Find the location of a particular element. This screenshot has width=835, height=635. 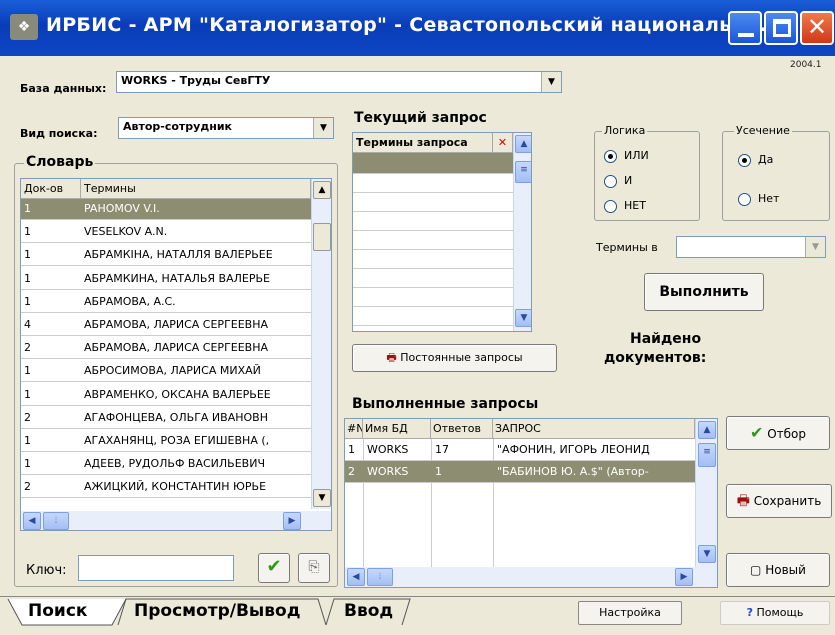

maximize-button is located at coordinates (781, 28).